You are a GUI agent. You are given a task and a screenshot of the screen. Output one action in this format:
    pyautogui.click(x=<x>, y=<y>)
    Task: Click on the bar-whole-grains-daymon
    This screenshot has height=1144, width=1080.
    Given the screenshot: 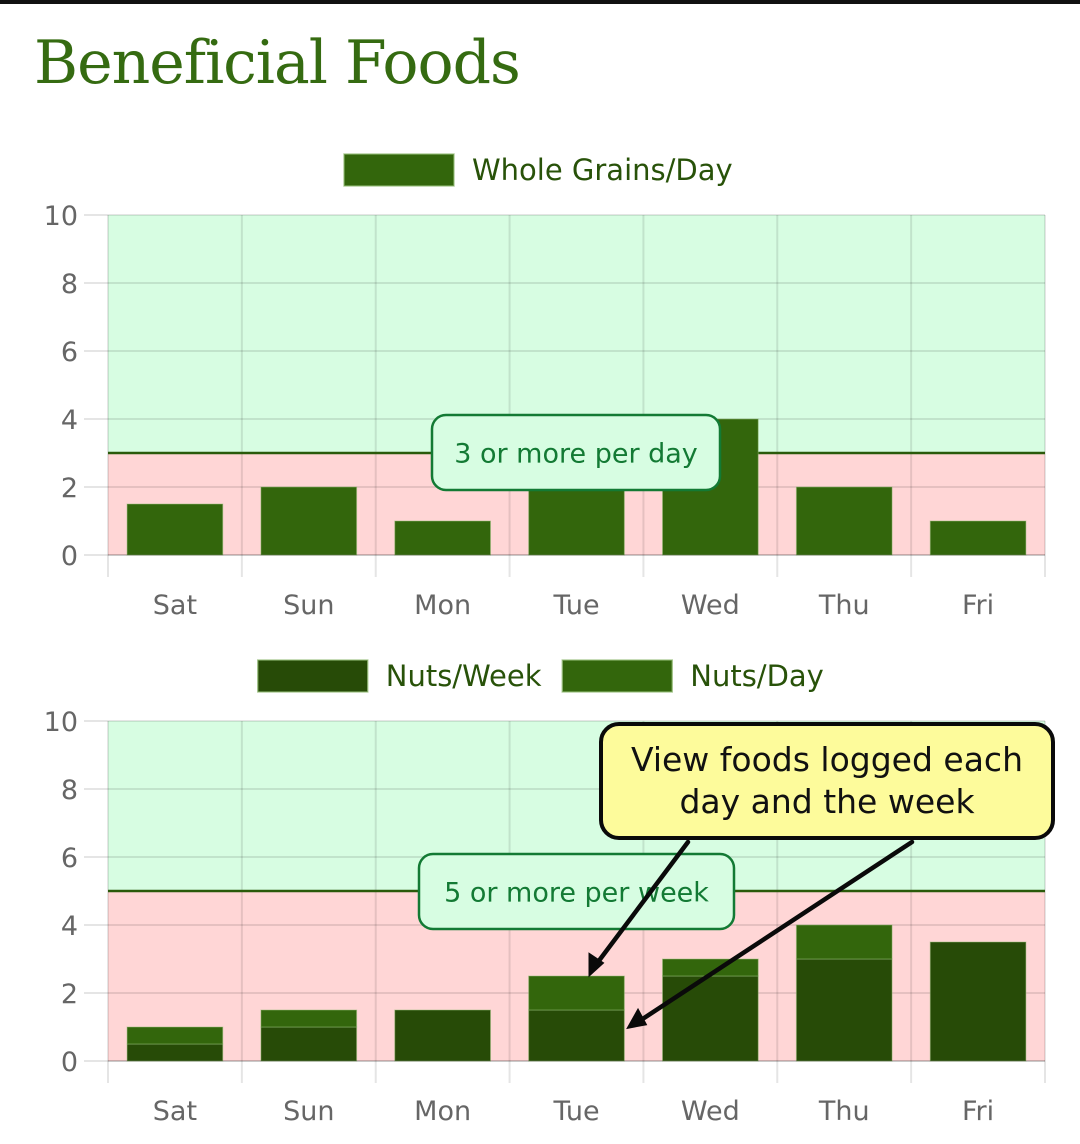 What is the action you would take?
    pyautogui.click(x=442, y=538)
    